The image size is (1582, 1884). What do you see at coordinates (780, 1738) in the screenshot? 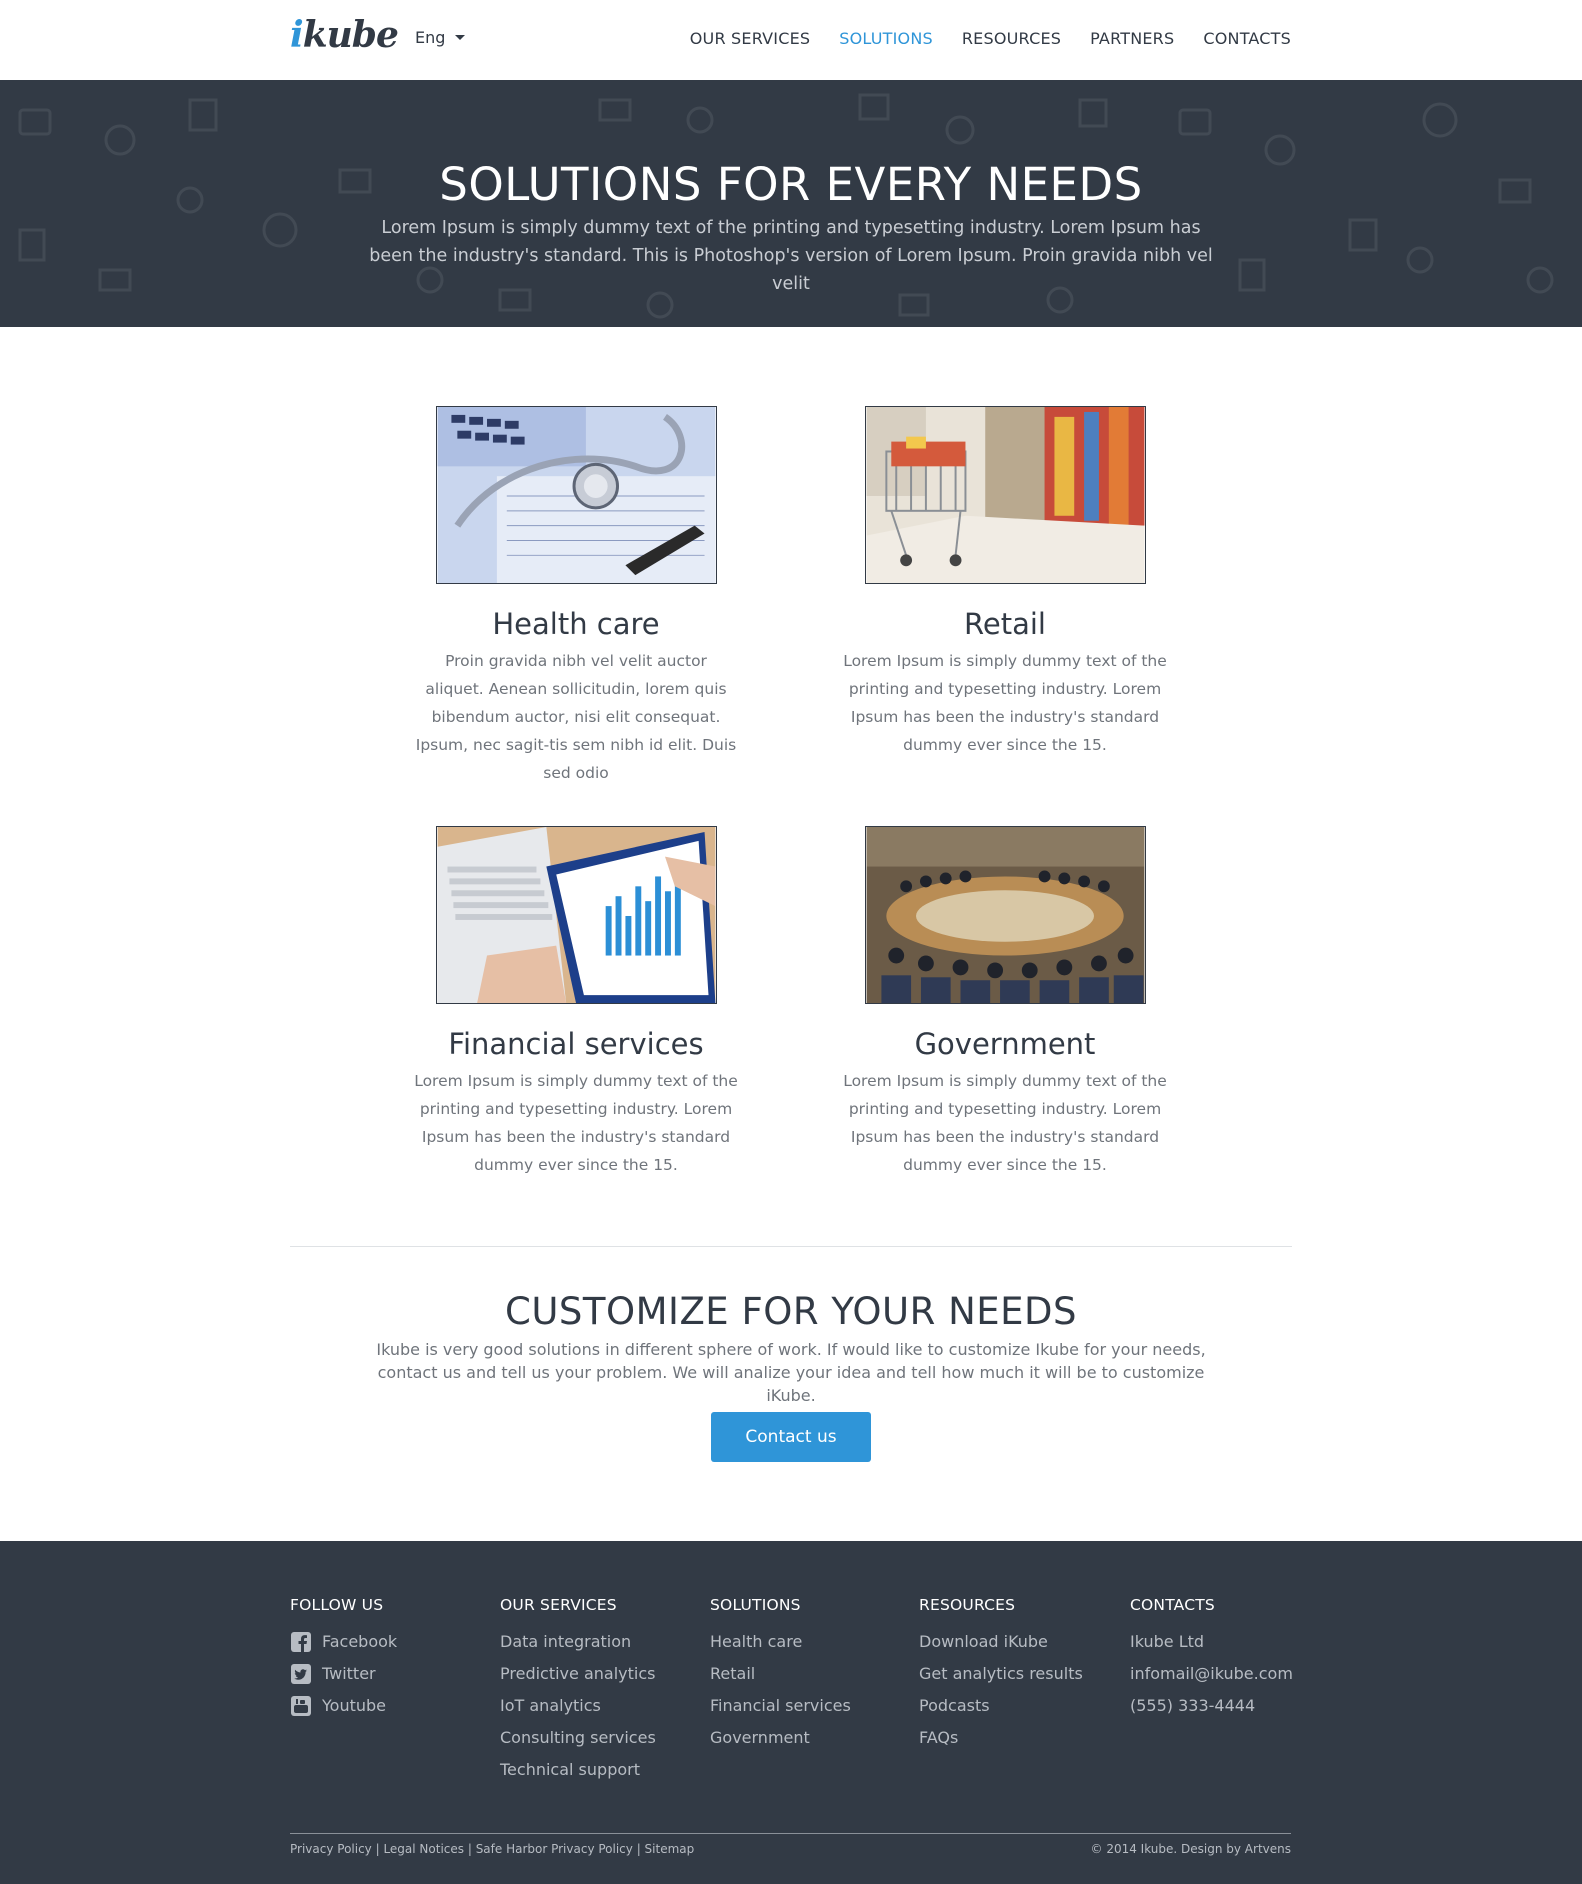
I see `footer-link: Government` at bounding box center [780, 1738].